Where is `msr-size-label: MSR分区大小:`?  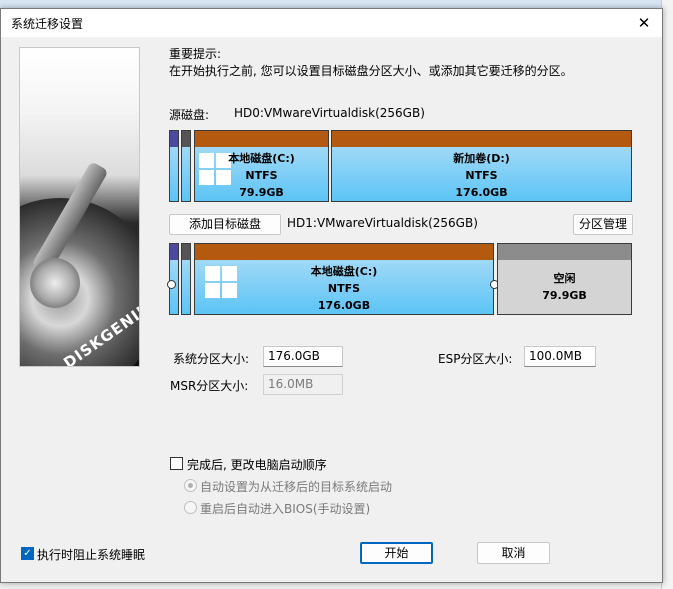 msr-size-label: MSR分区大小: is located at coordinates (209, 386).